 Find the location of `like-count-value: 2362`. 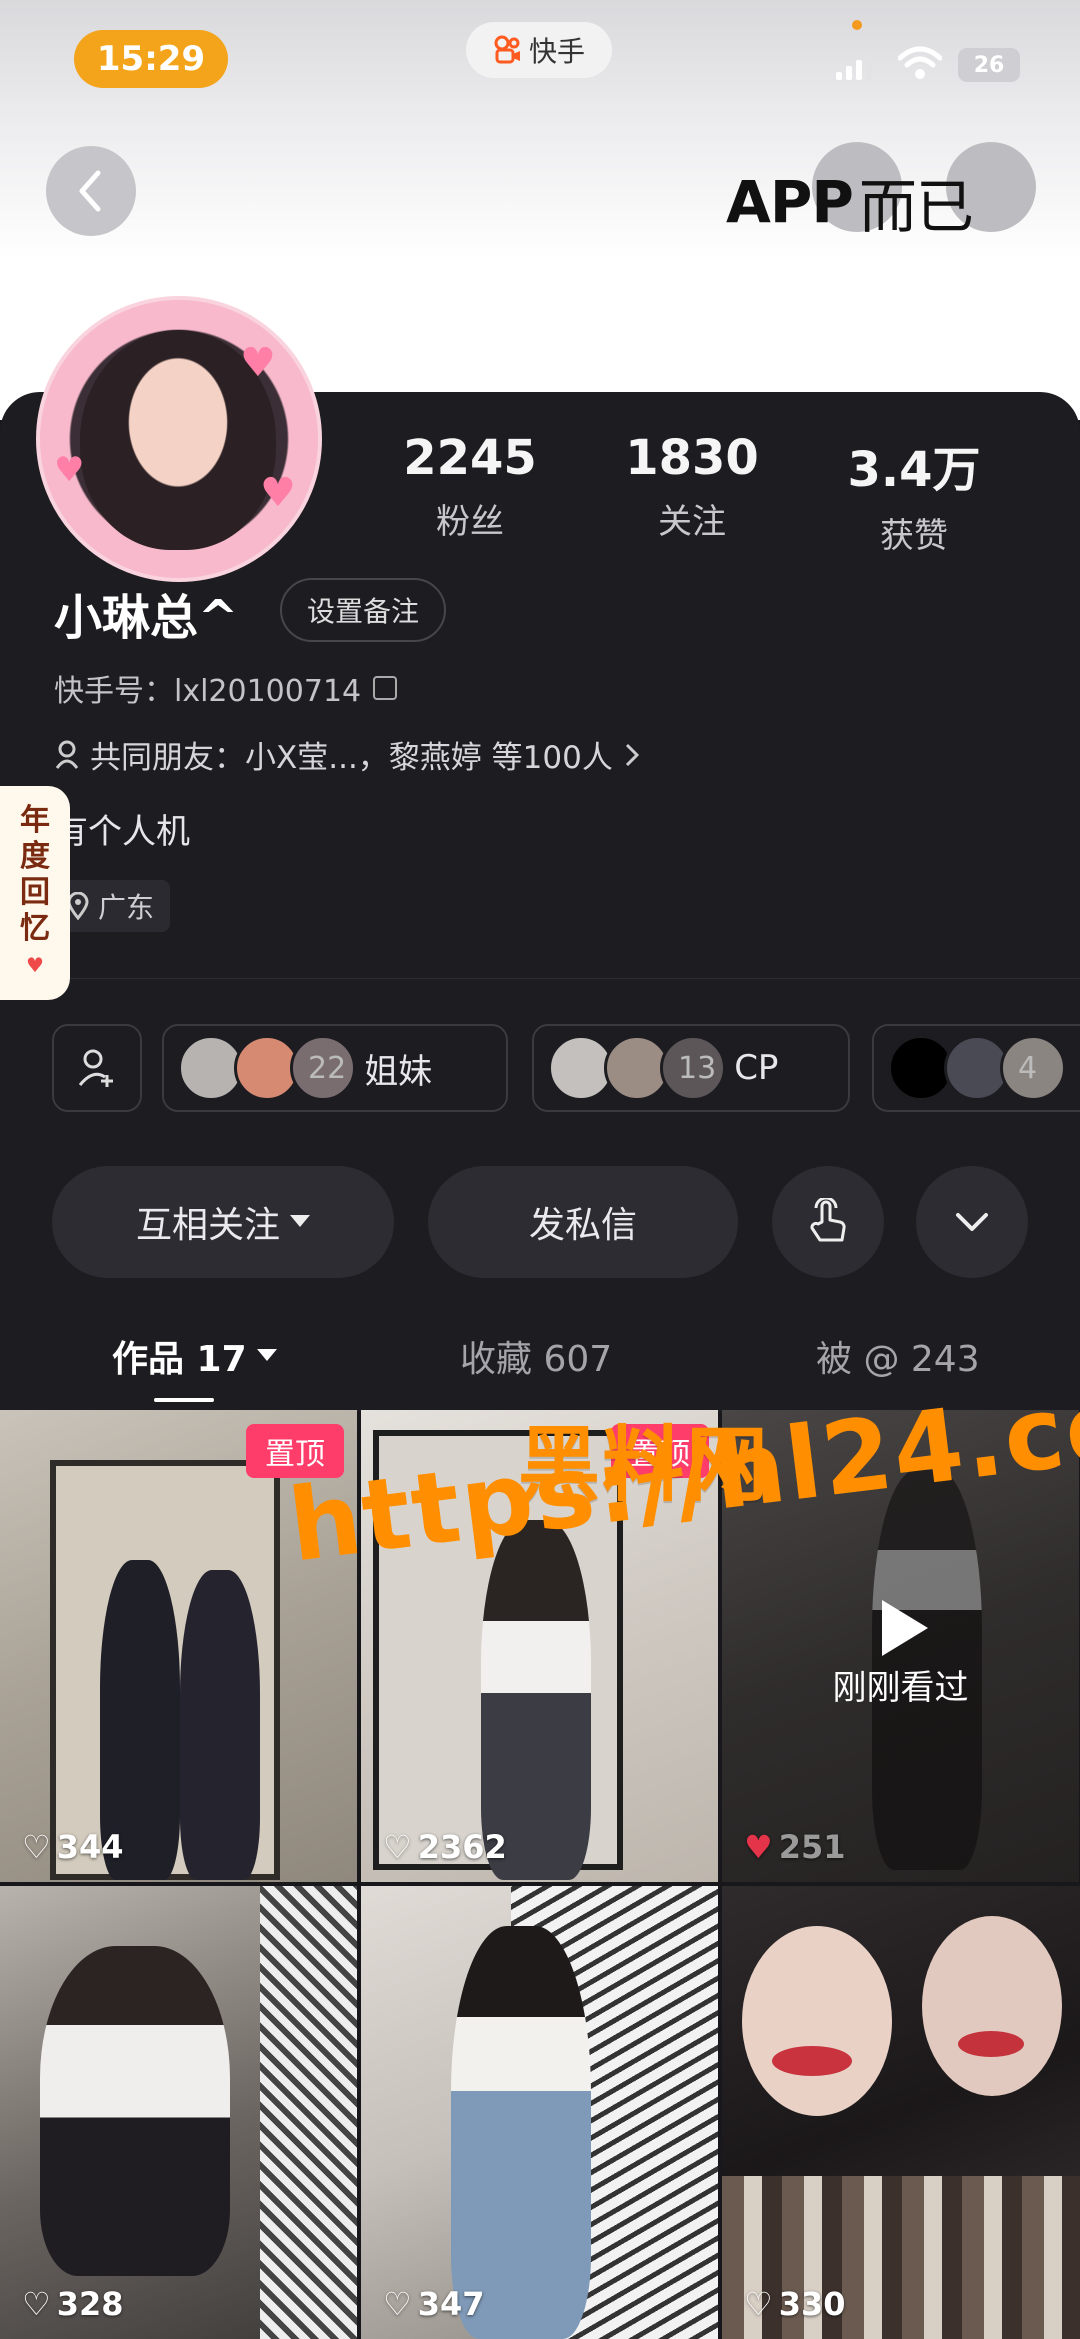

like-count-value: 2362 is located at coordinates (462, 1847).